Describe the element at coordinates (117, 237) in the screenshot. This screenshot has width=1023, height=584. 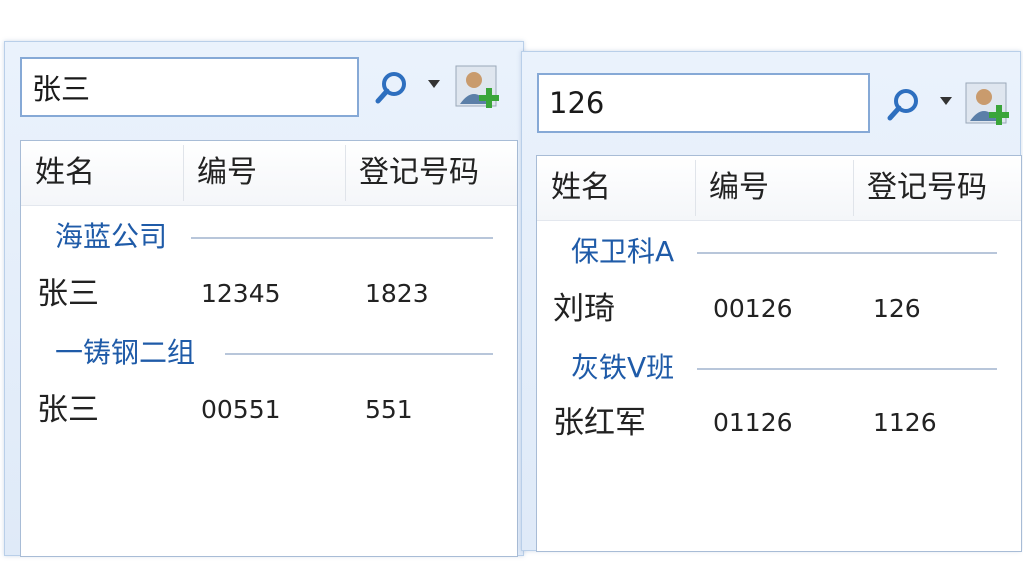
I see `group-title: 海蓝公司` at that location.